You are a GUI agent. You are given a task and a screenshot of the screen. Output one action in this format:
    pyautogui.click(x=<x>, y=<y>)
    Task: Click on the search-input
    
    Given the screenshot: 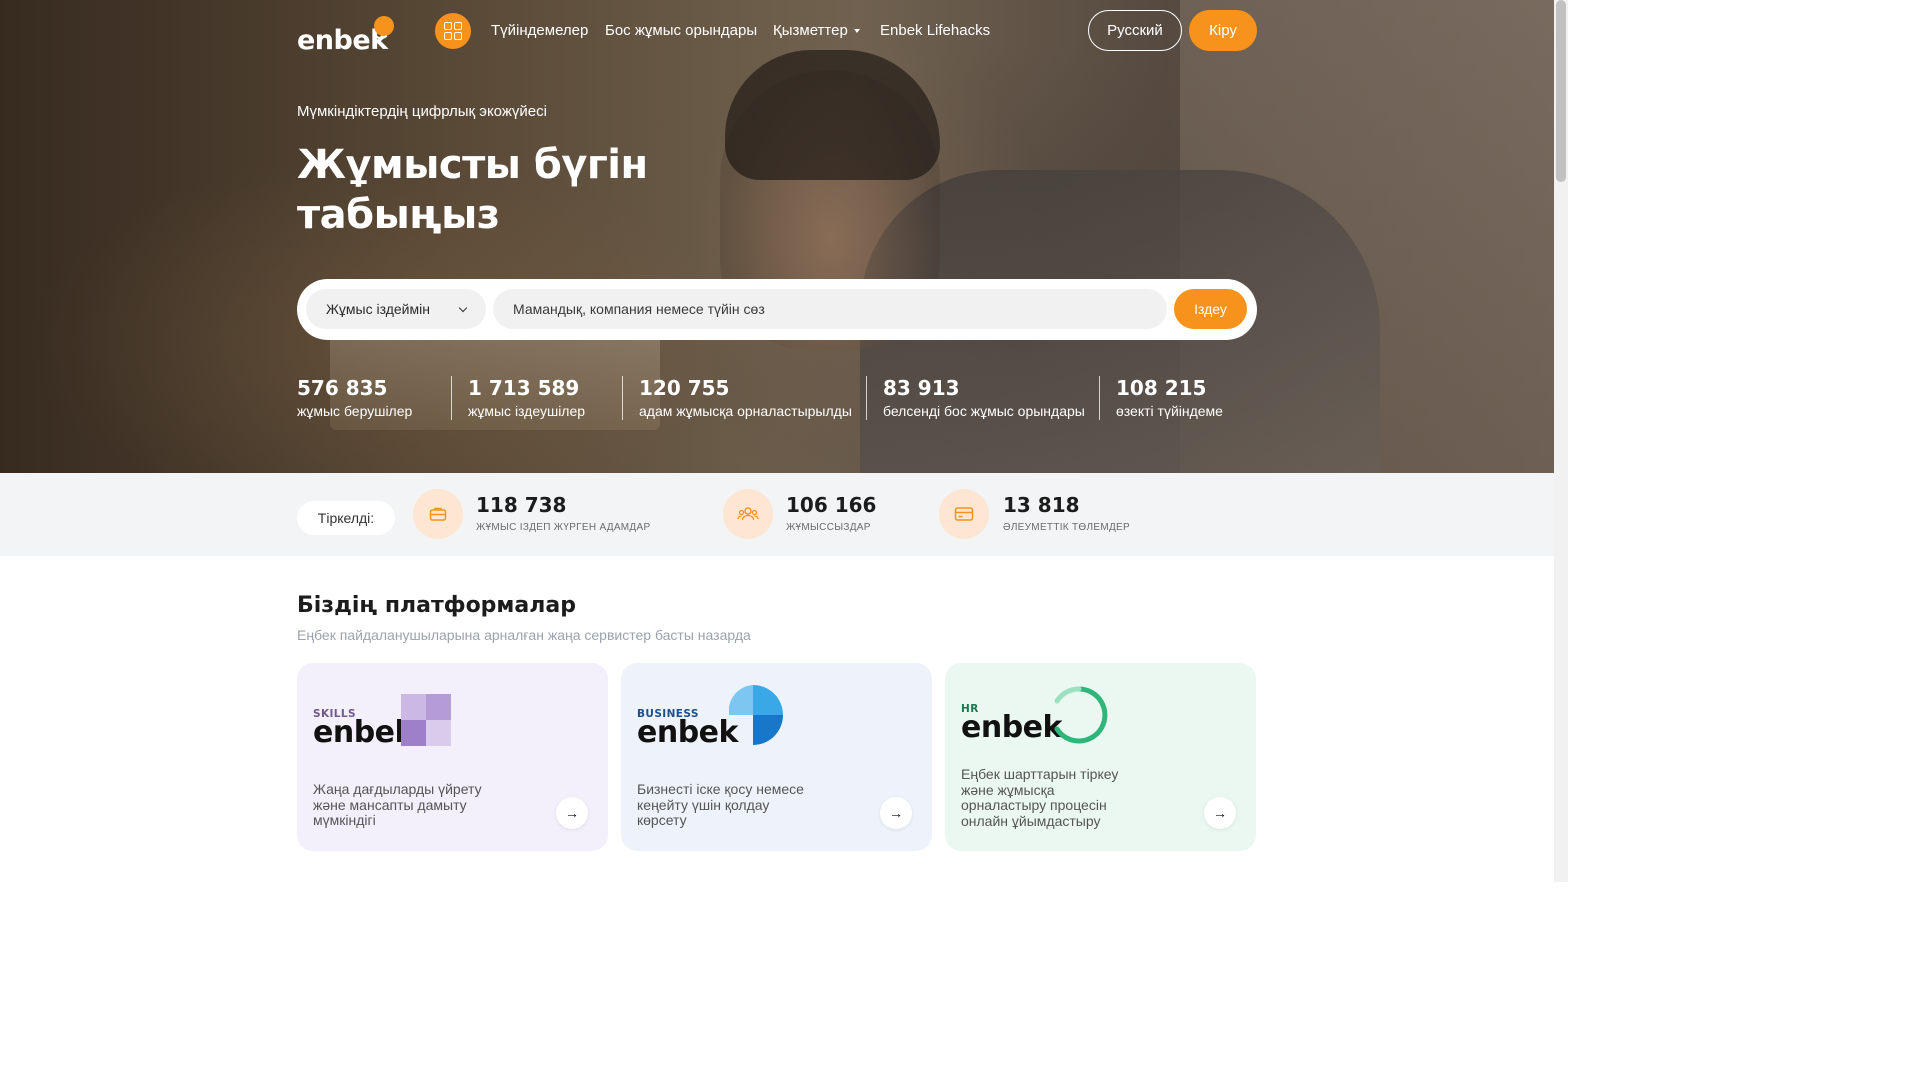 What is the action you would take?
    pyautogui.click(x=830, y=309)
    